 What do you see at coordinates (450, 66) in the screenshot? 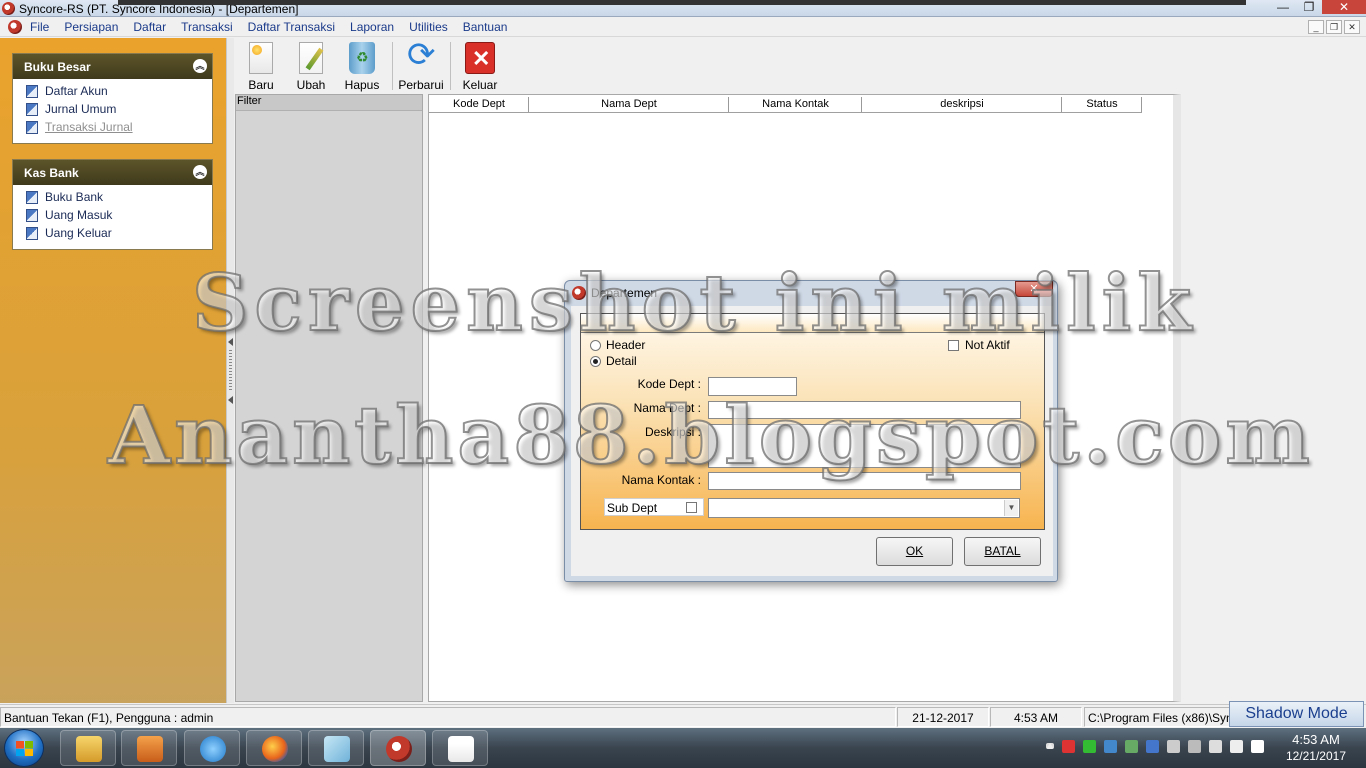
I see `toolbar-separator` at bounding box center [450, 66].